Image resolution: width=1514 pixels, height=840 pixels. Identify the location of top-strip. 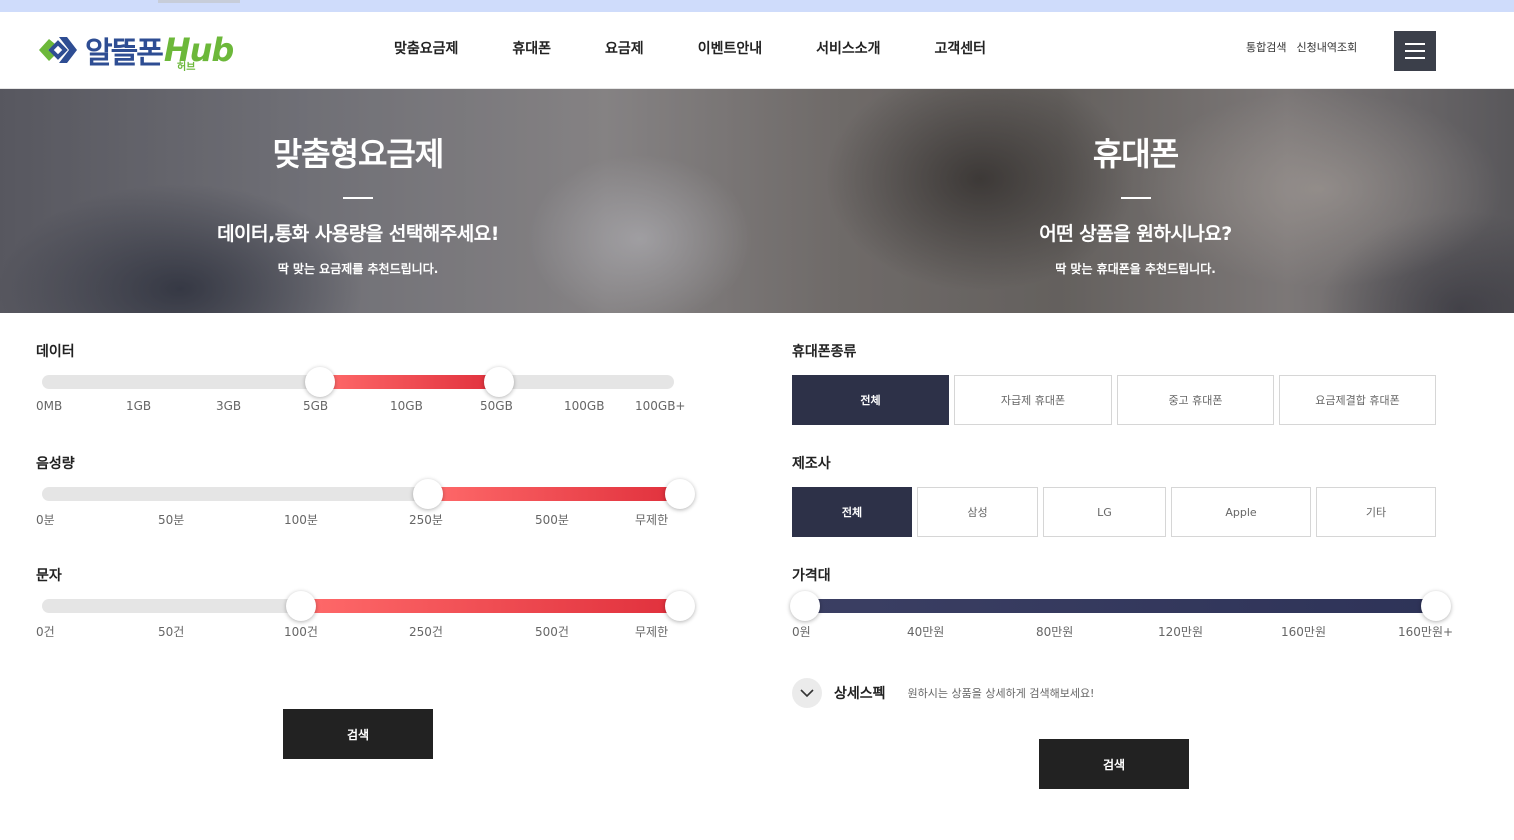
(757, 6).